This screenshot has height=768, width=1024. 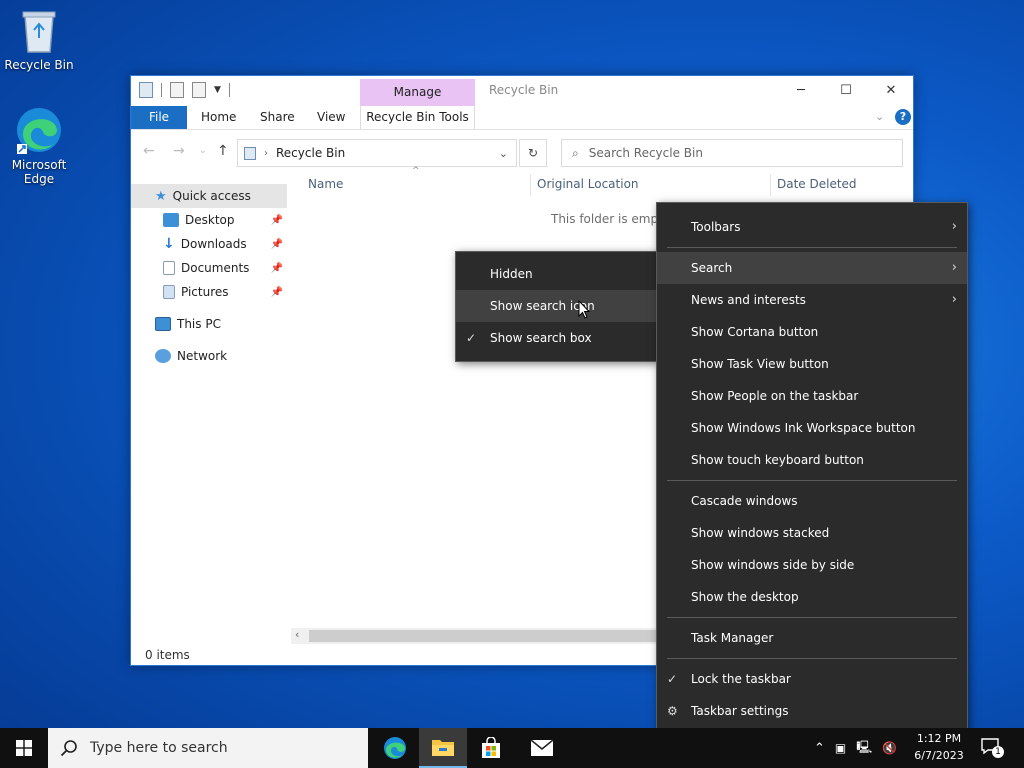 I want to click on menu-item-label: Show windows stacked, so click(x=760, y=533).